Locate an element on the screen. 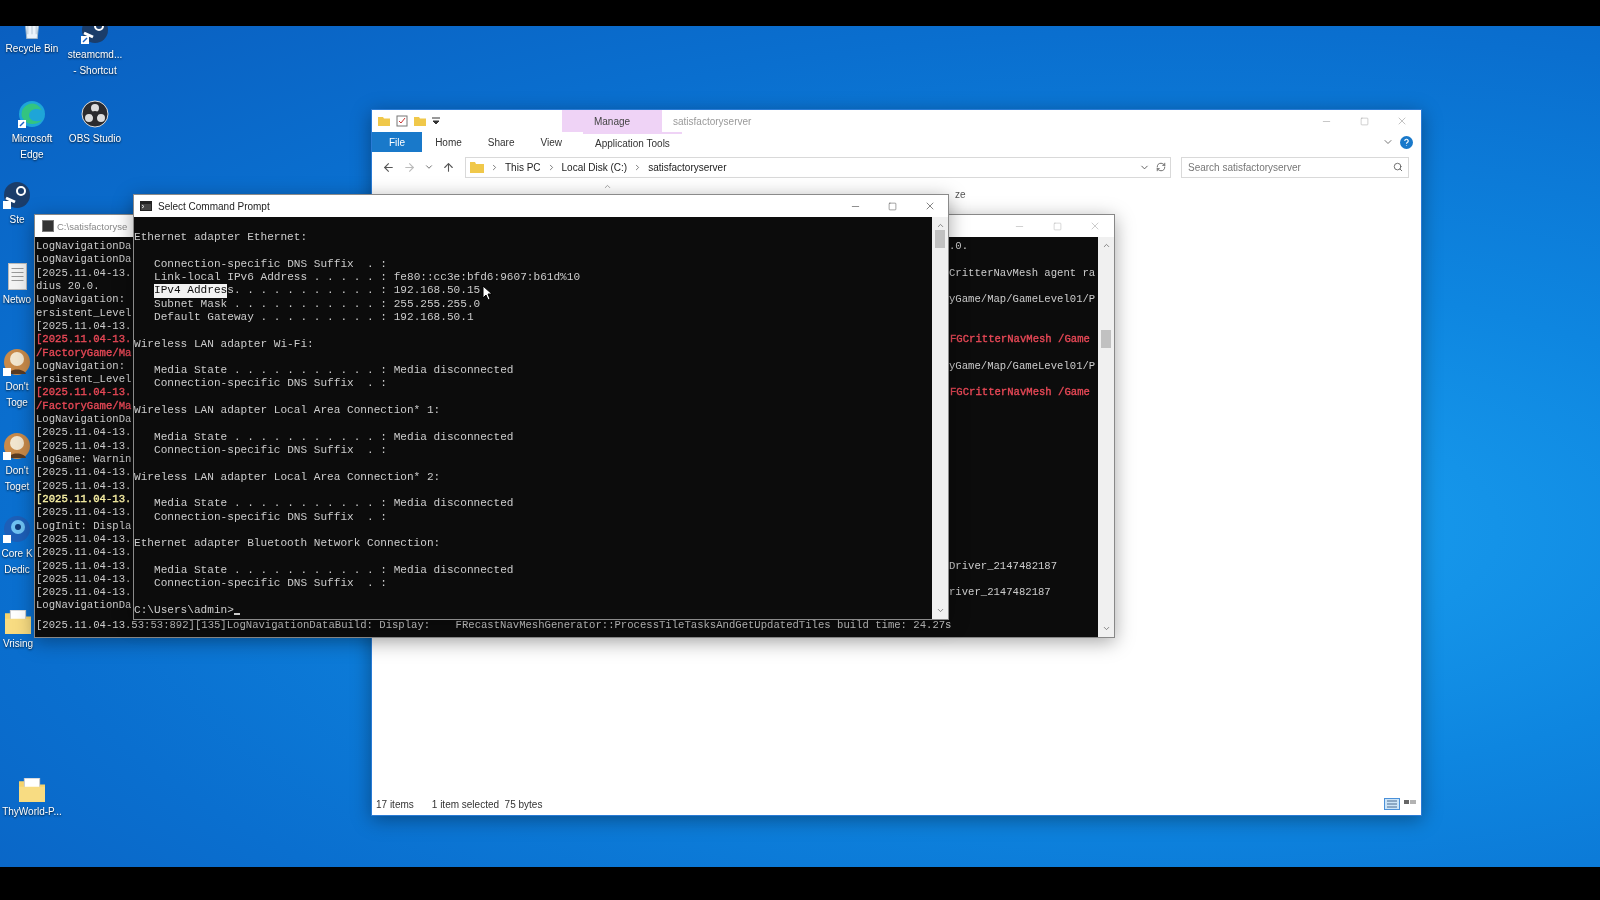 Image resolution: width=1600 pixels, height=900 pixels. breadcrumb: This PC is located at coordinates (523, 167).